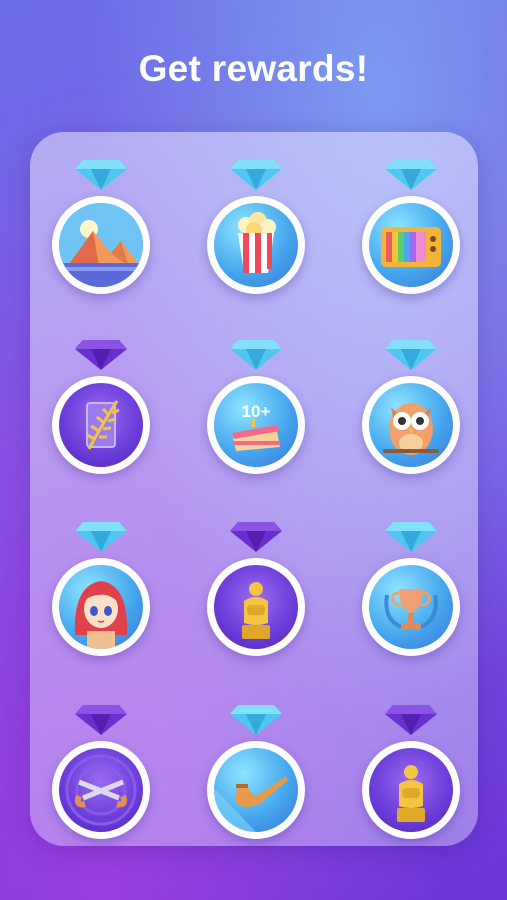  I want to click on cake-caption: 10+, so click(256, 411).